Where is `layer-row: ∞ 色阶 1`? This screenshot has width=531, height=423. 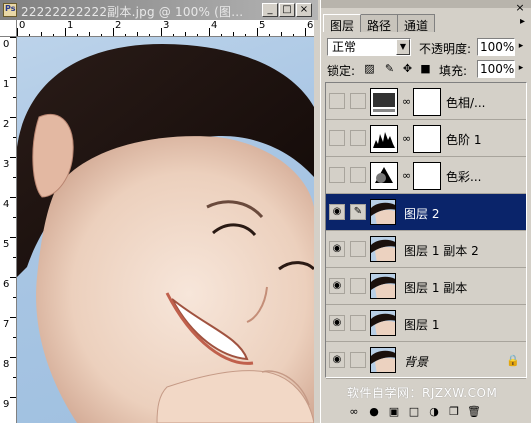 layer-row: ∞ 色阶 1 is located at coordinates (426, 138).